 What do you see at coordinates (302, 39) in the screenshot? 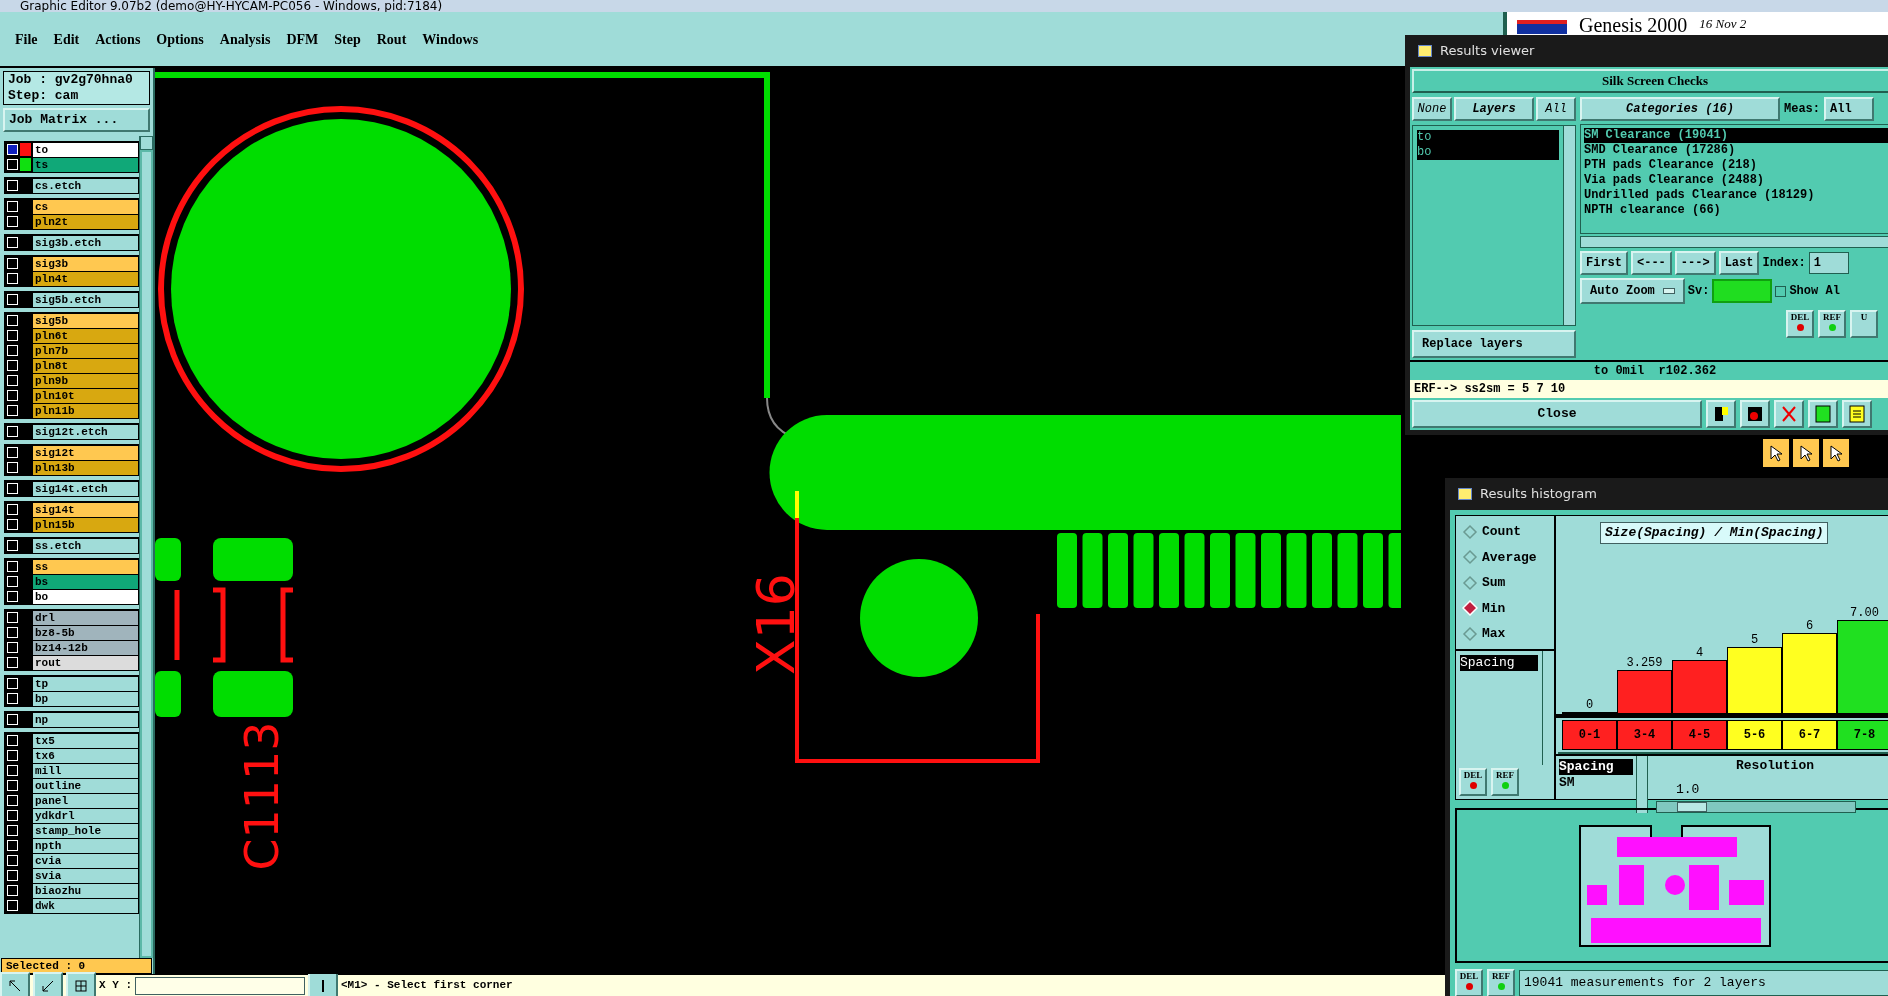
I see `menu-item: DFM` at bounding box center [302, 39].